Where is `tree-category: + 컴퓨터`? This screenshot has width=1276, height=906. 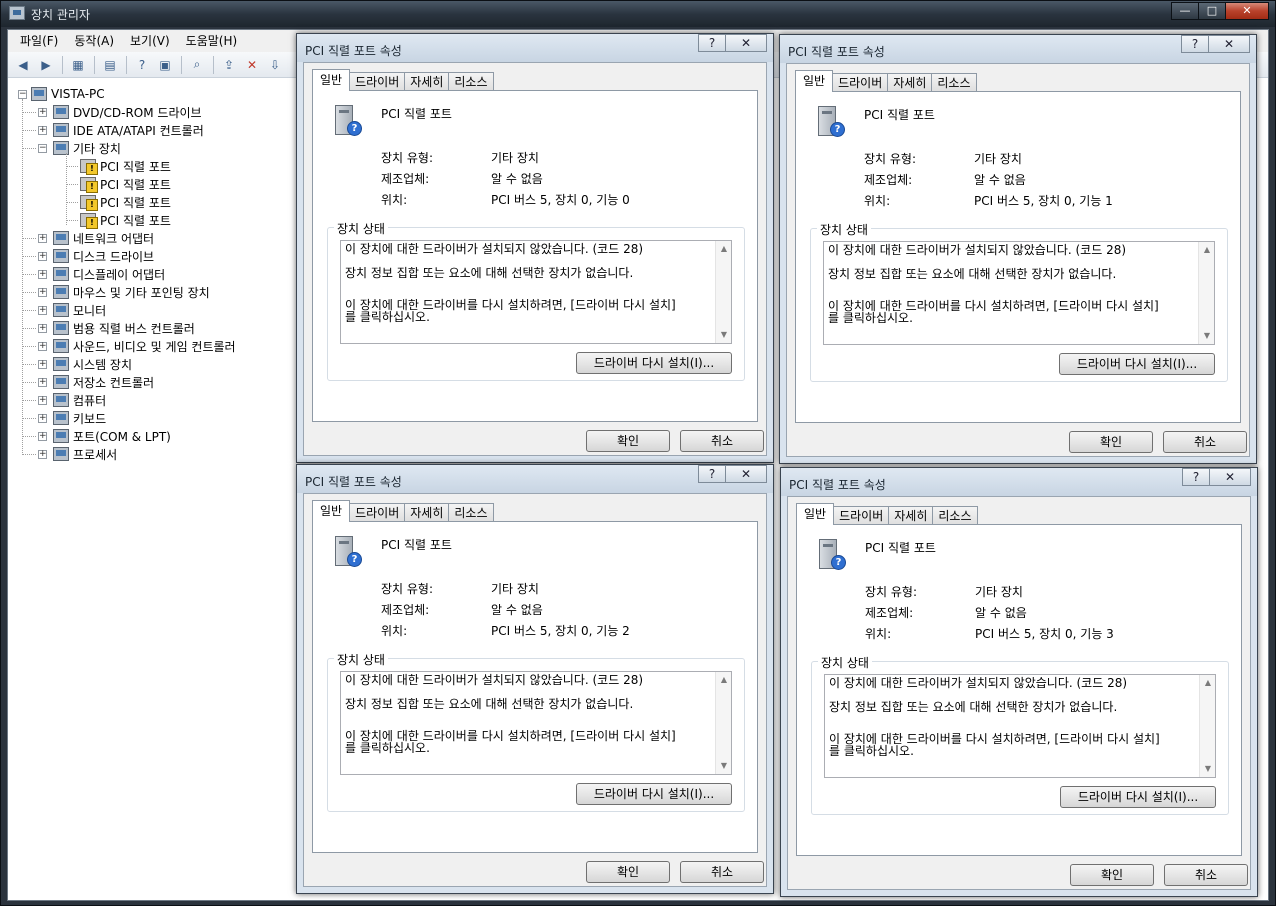
tree-category: + 컴퓨터 is located at coordinates (72, 400).